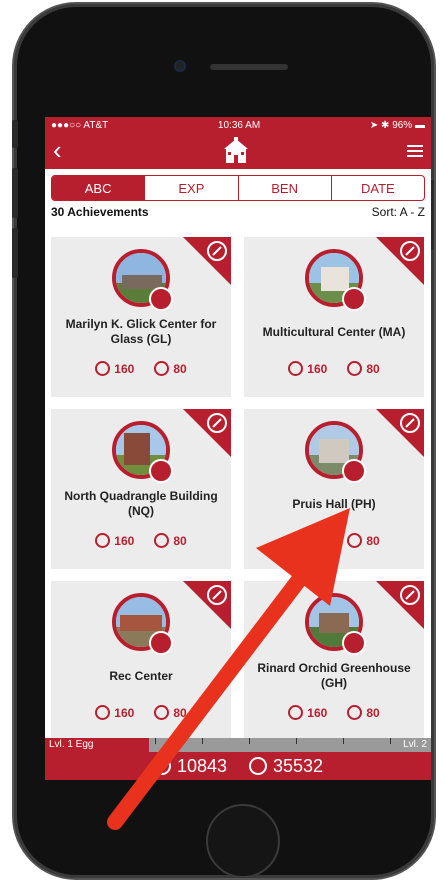  Describe the element at coordinates (100, 212) in the screenshot. I see `achievement-count: 30 Achievements` at that location.